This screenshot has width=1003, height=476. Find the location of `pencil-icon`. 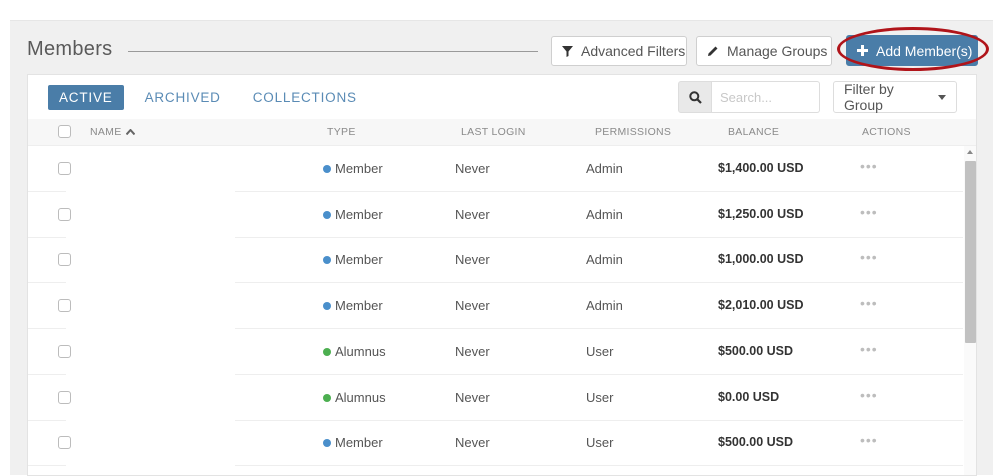

pencil-icon is located at coordinates (713, 51).